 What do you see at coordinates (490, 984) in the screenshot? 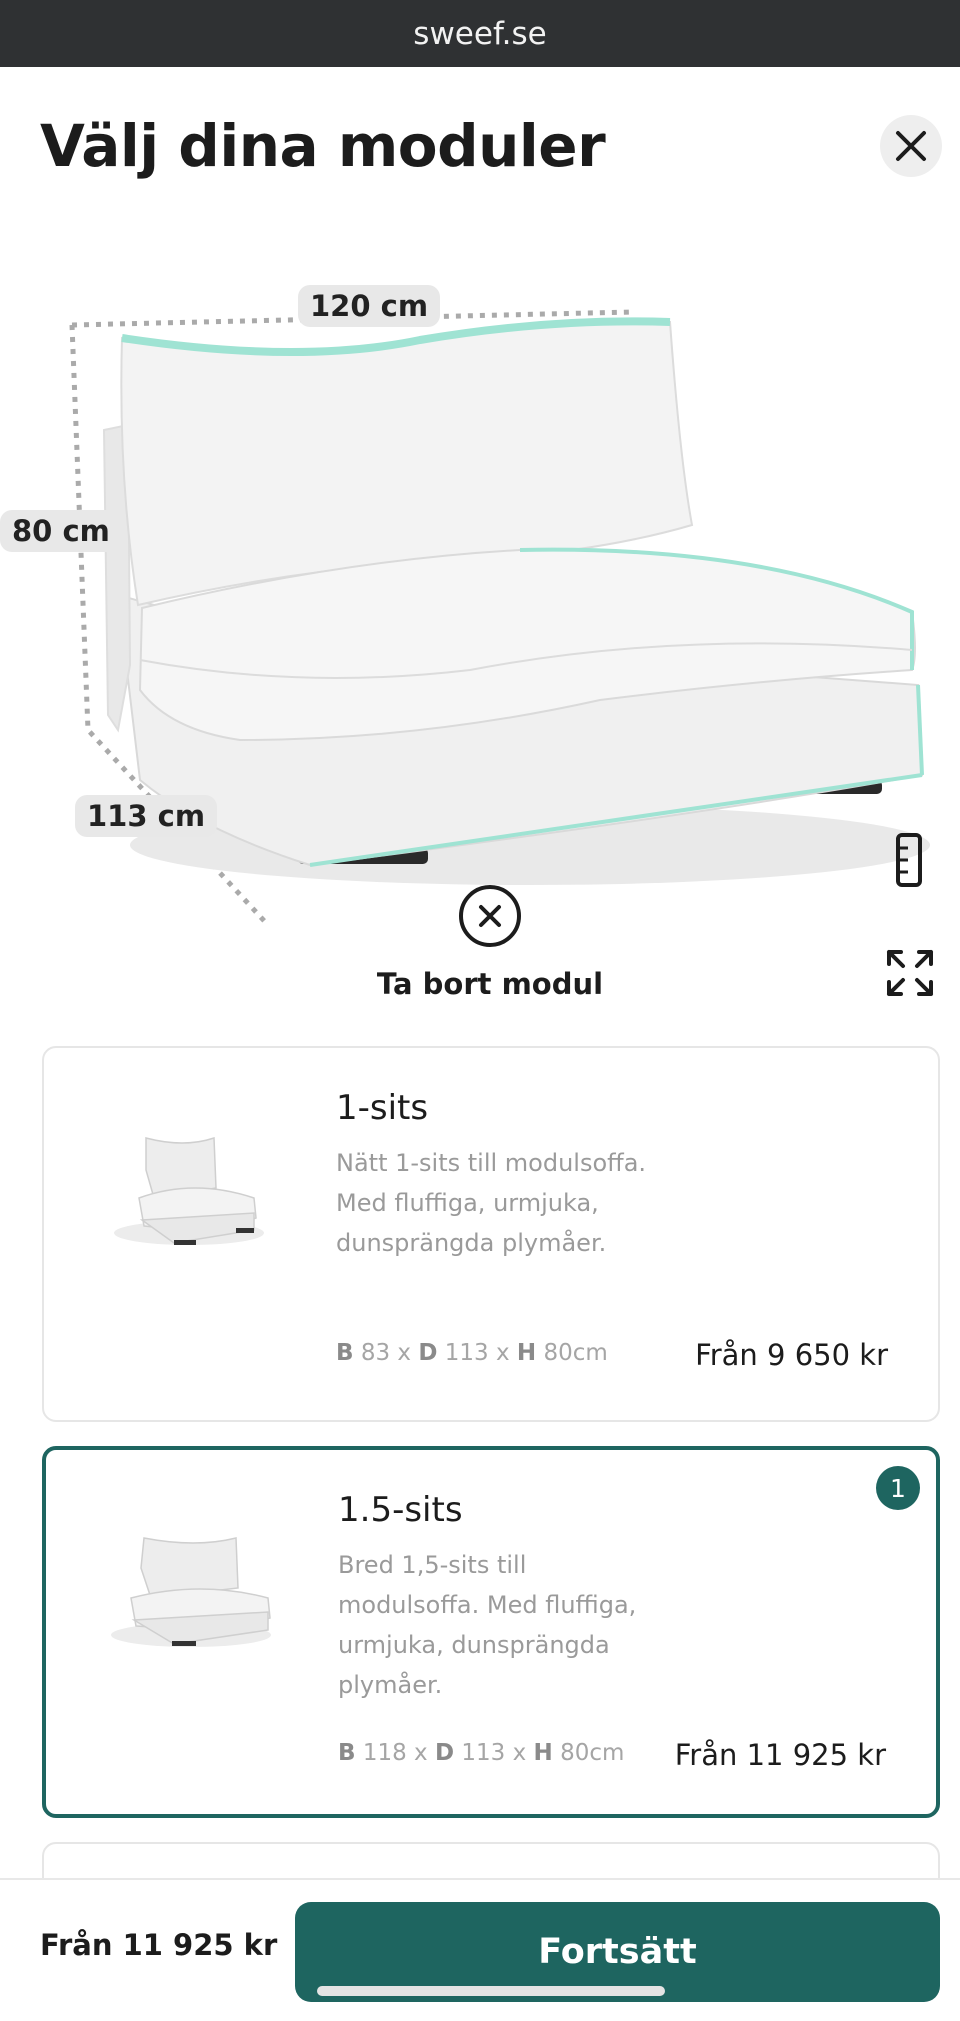
I see `remove-module-label: Ta bort modul` at bounding box center [490, 984].